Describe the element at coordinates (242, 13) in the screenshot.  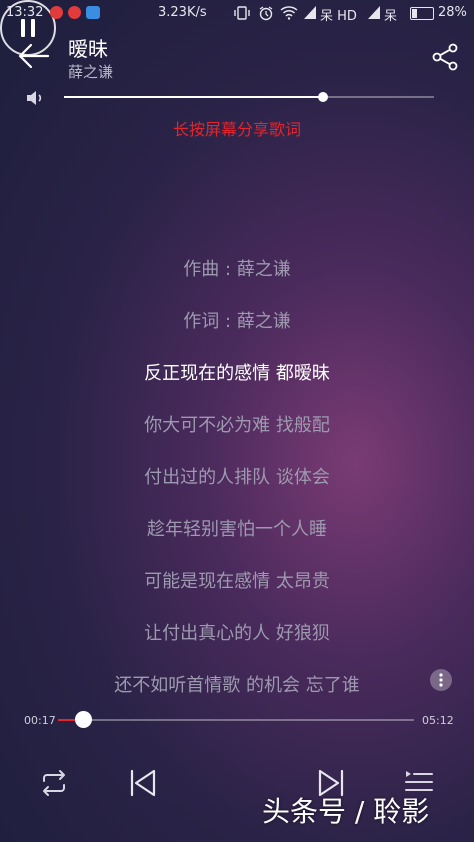
I see `vibrate-icon` at that location.